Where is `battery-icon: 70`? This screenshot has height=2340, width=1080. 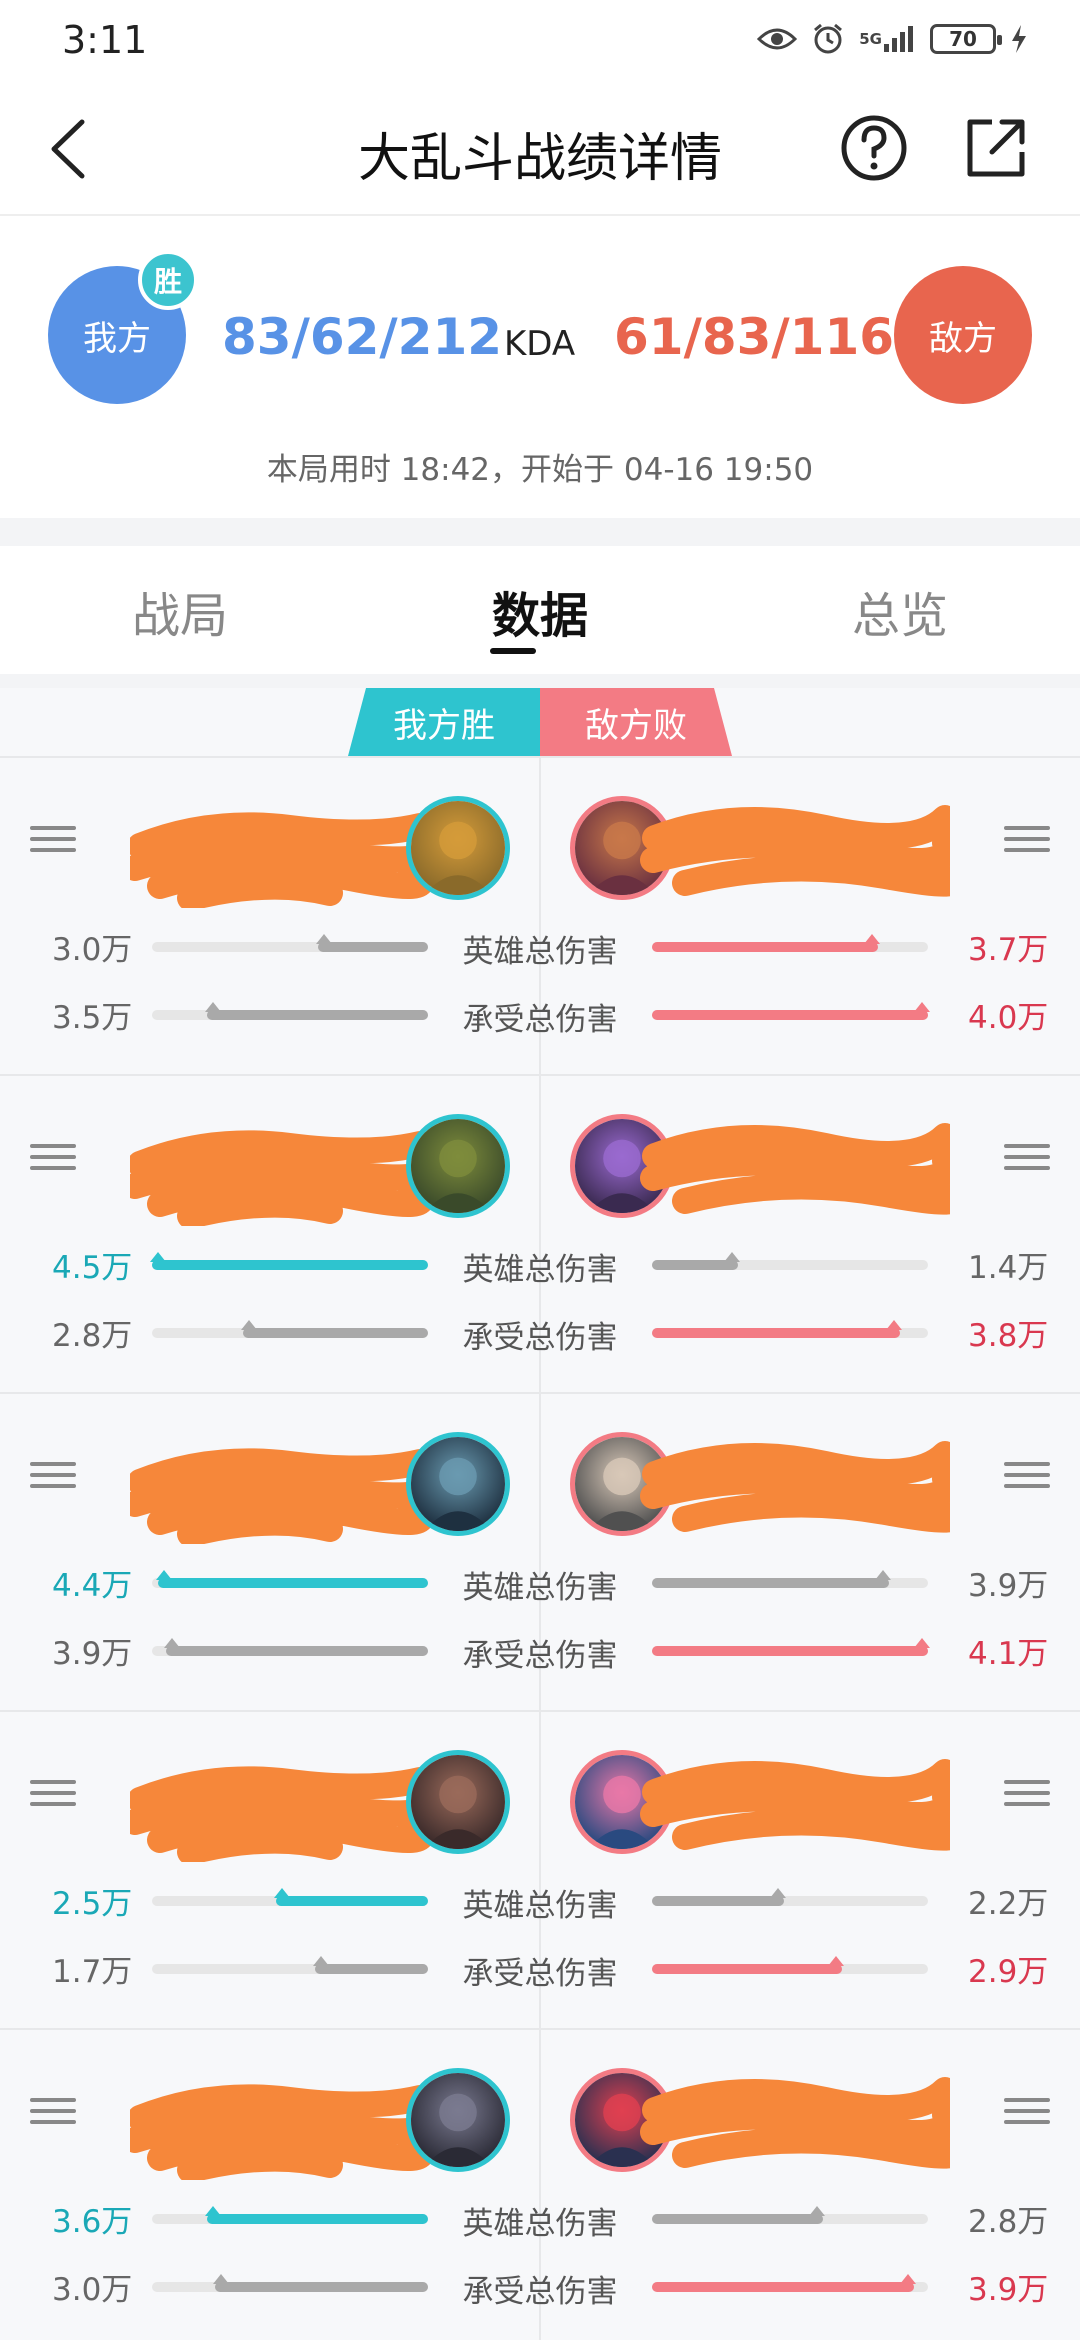 battery-icon: 70 is located at coordinates (966, 39).